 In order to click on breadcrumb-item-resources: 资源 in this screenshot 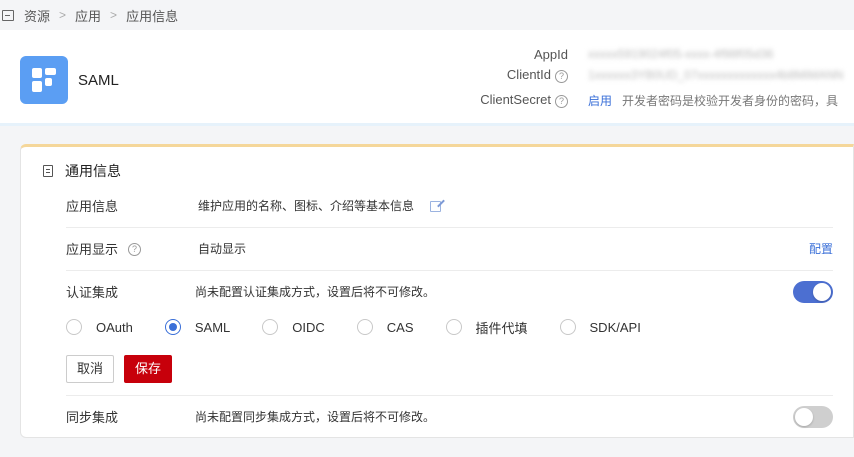, I will do `click(37, 15)`.